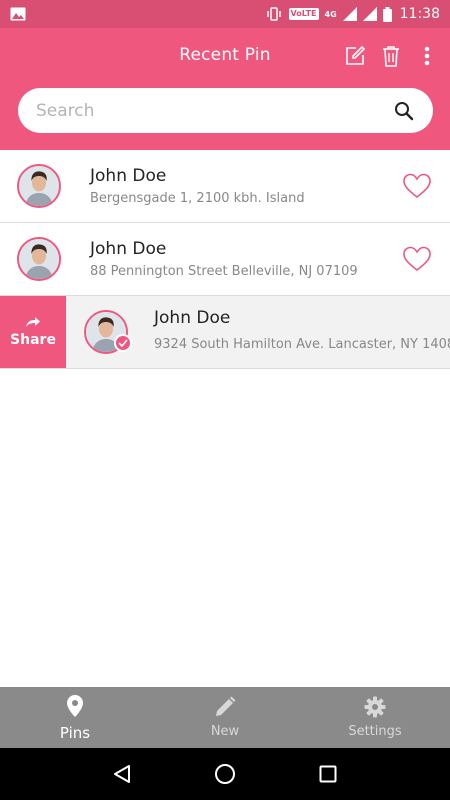 This screenshot has width=450, height=800. Describe the element at coordinates (225, 186) in the screenshot. I see `list-item: John Doe Bergensgade 1, 2100 kbh. Island` at that location.